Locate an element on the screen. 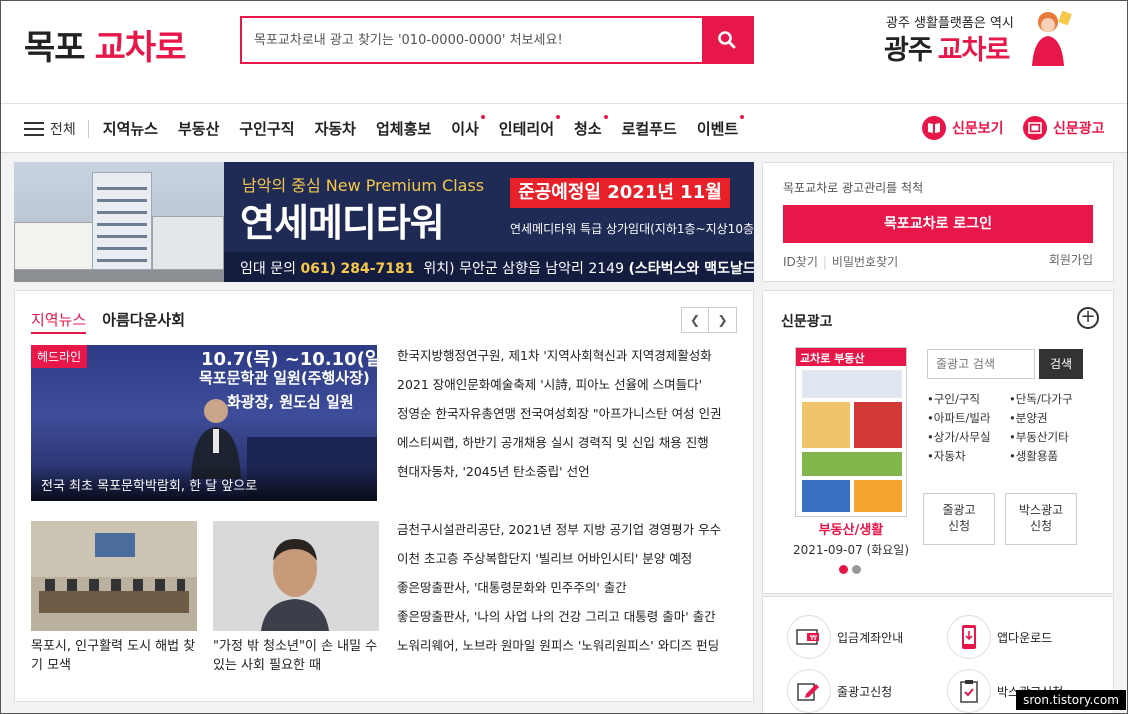  nav-item-cars: 자동차 is located at coordinates (335, 128).